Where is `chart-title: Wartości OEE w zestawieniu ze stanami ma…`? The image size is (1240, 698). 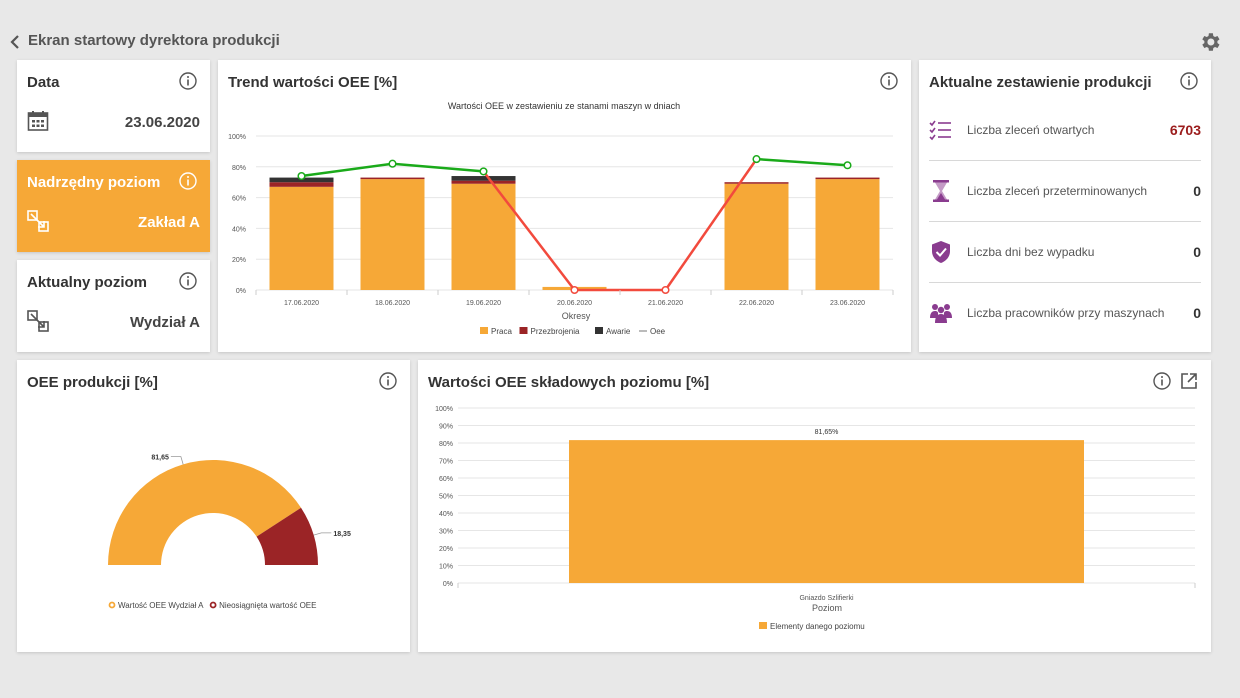
chart-title: Wartości OEE w zestawieniu ze stanami ma… is located at coordinates (564, 106).